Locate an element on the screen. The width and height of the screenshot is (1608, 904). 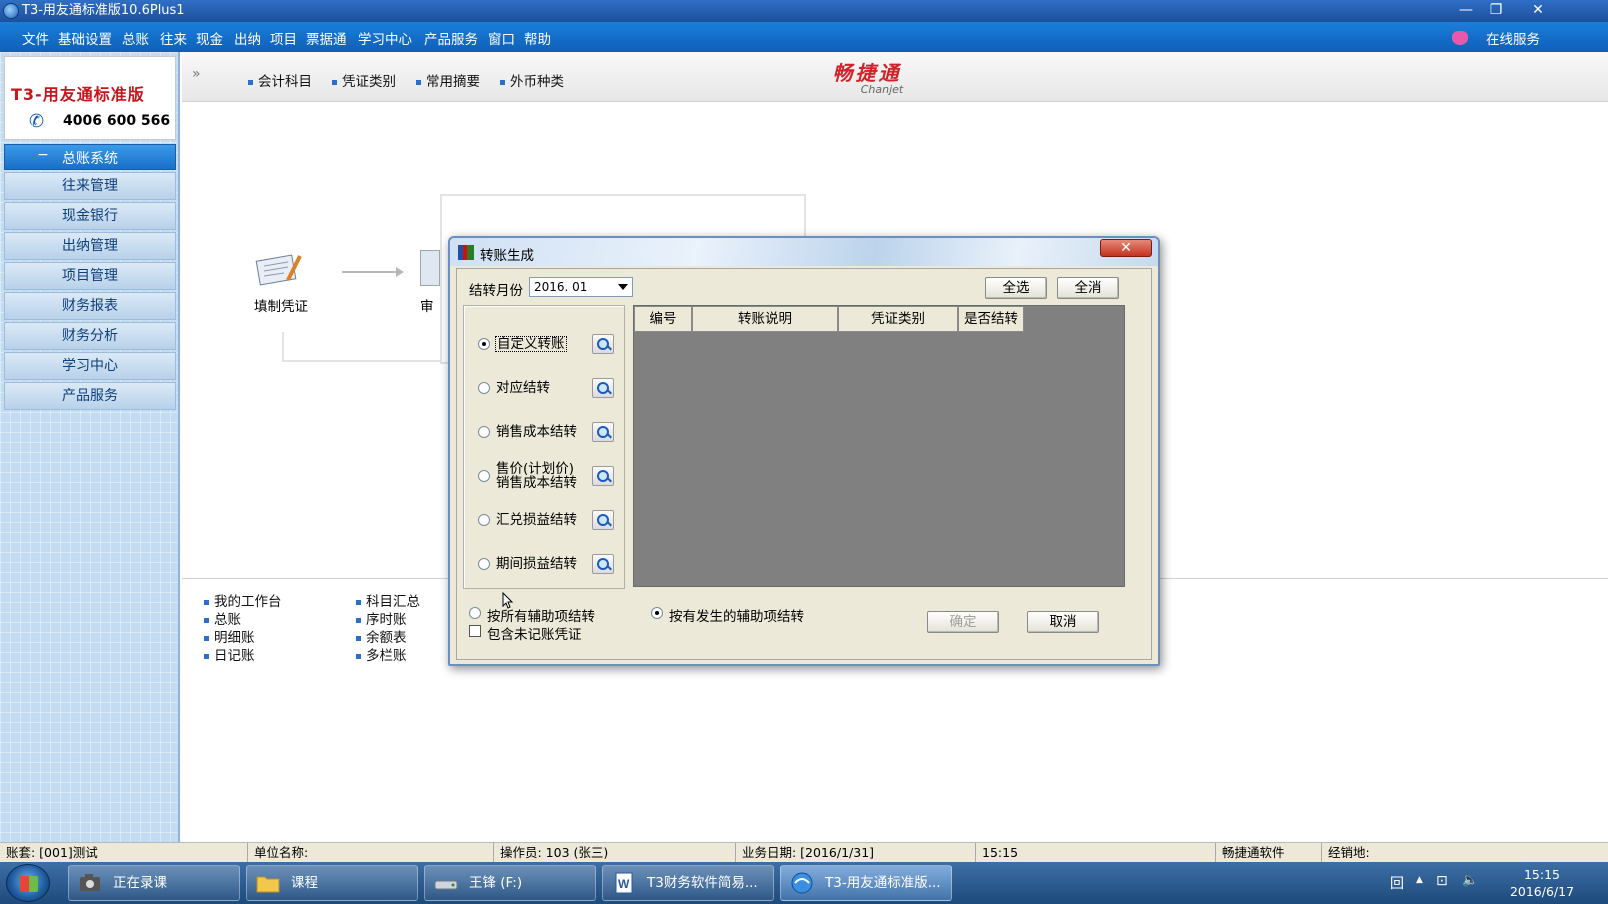
quick-tab-common-summaries: 常用摘要 is located at coordinates (448, 80).